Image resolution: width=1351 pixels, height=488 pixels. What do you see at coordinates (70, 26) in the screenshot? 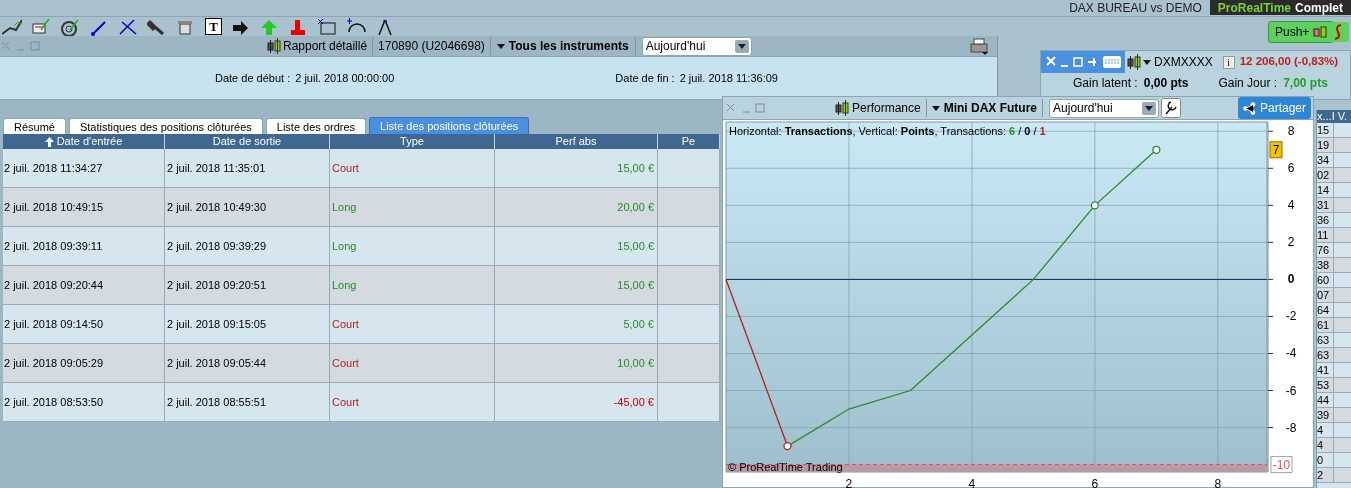
I see `target-icon` at bounding box center [70, 26].